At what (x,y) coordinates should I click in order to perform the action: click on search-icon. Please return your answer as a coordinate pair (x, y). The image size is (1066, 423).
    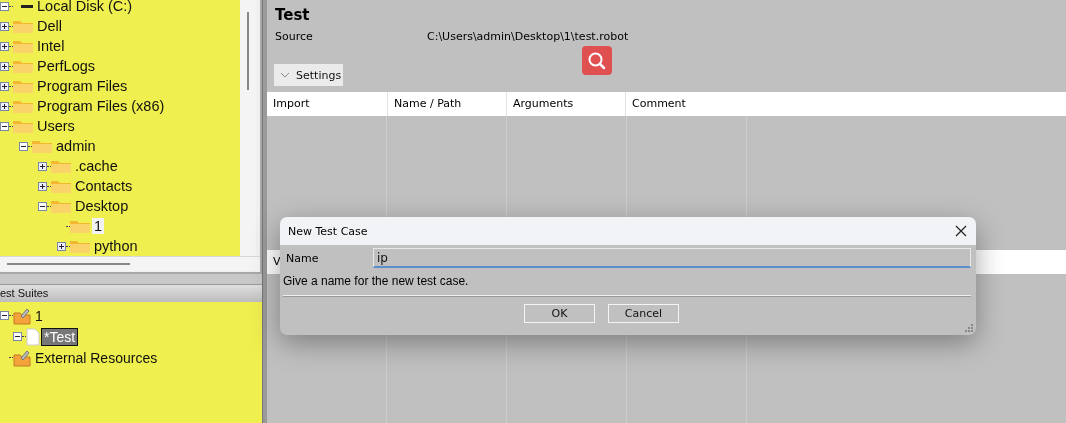
    Looking at the image, I should click on (597, 60).